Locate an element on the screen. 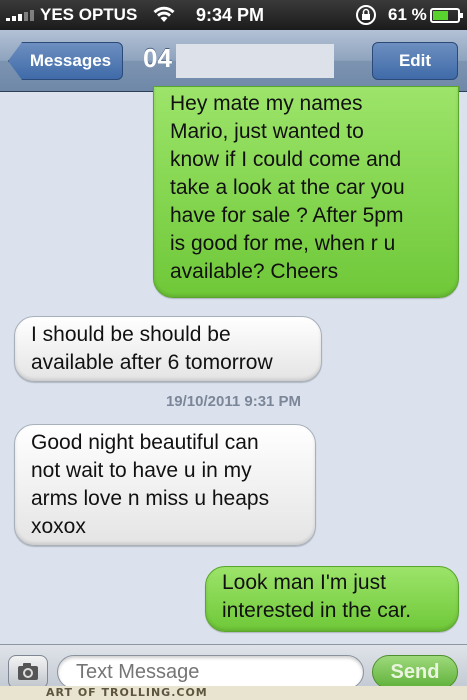 The height and width of the screenshot is (700, 467). redaction-box is located at coordinates (255, 61).